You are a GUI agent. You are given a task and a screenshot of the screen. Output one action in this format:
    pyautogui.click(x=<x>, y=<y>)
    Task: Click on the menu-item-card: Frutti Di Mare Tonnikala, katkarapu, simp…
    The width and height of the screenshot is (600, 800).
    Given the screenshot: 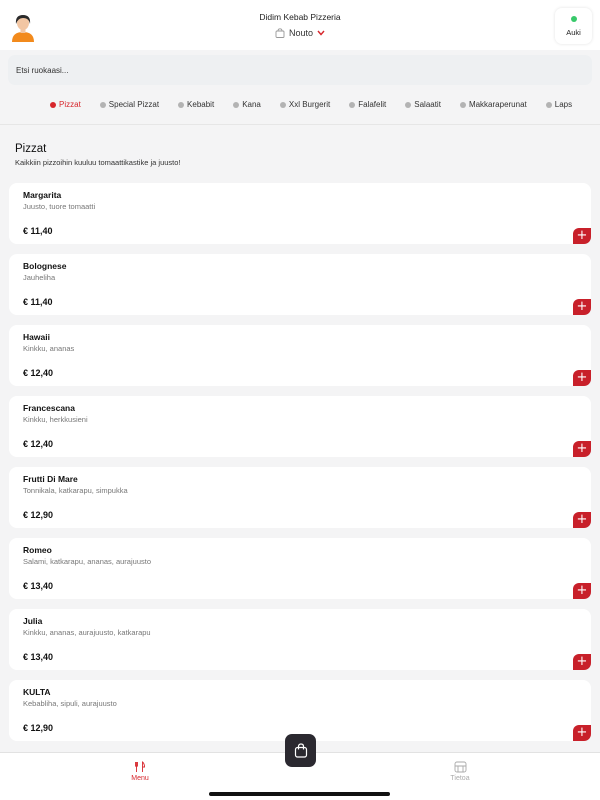 What is the action you would take?
    pyautogui.click(x=300, y=497)
    